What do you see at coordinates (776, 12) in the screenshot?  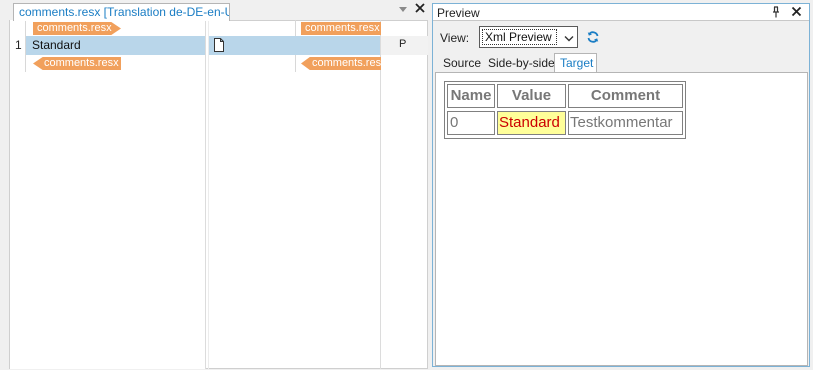 I see `pin-icon` at bounding box center [776, 12].